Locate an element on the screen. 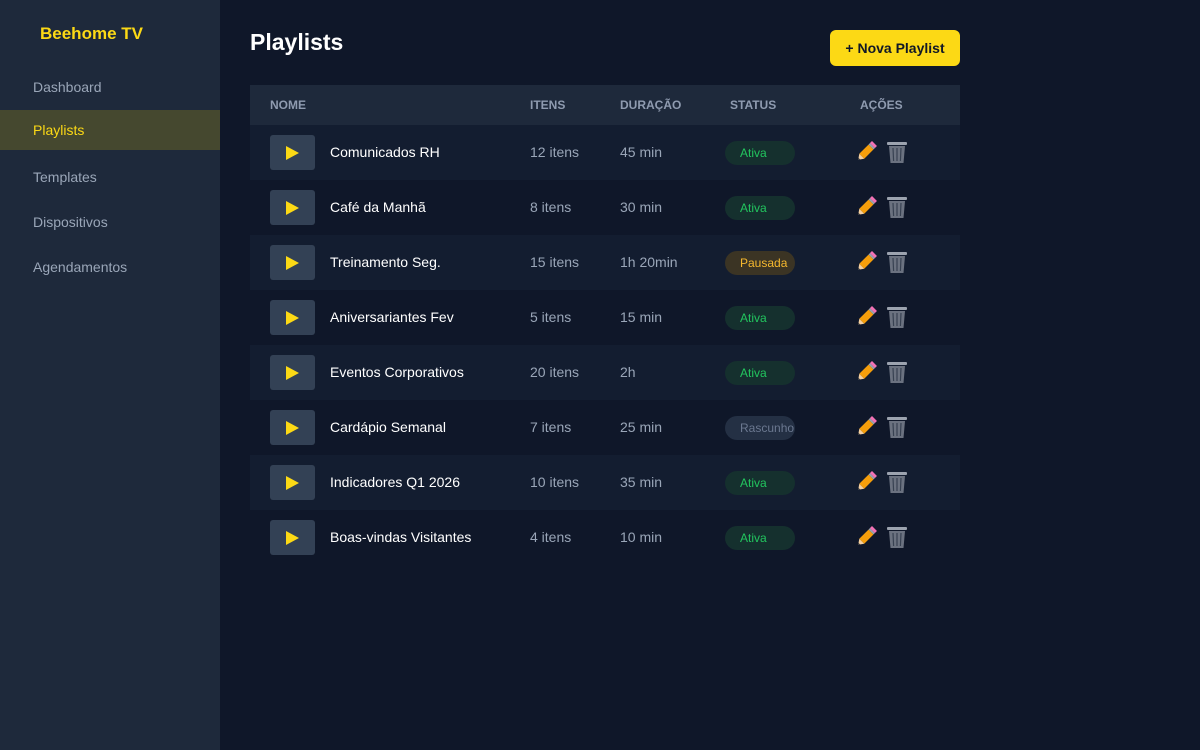  playlist-name: Cardápio Semanal is located at coordinates (388, 427).